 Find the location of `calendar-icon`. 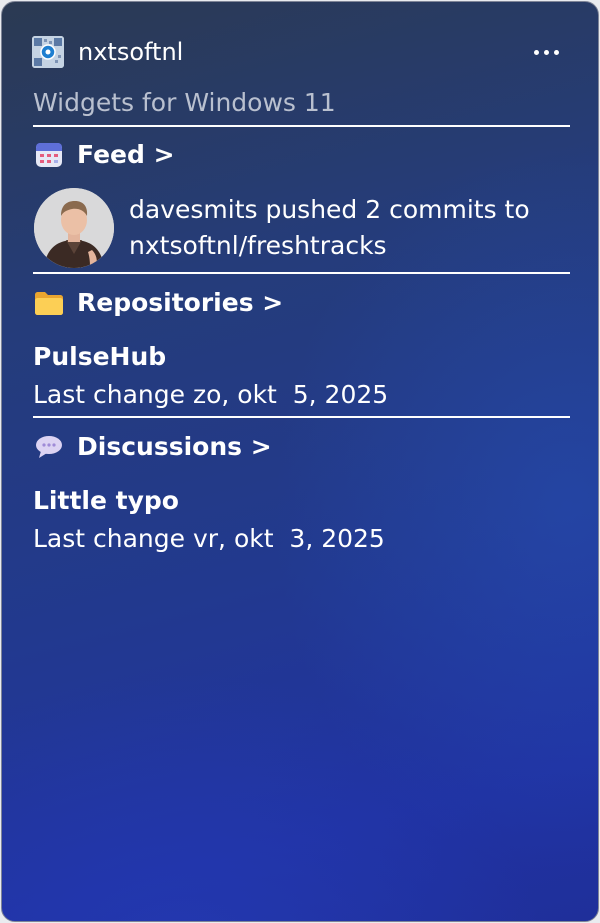

calendar-icon is located at coordinates (49, 155).